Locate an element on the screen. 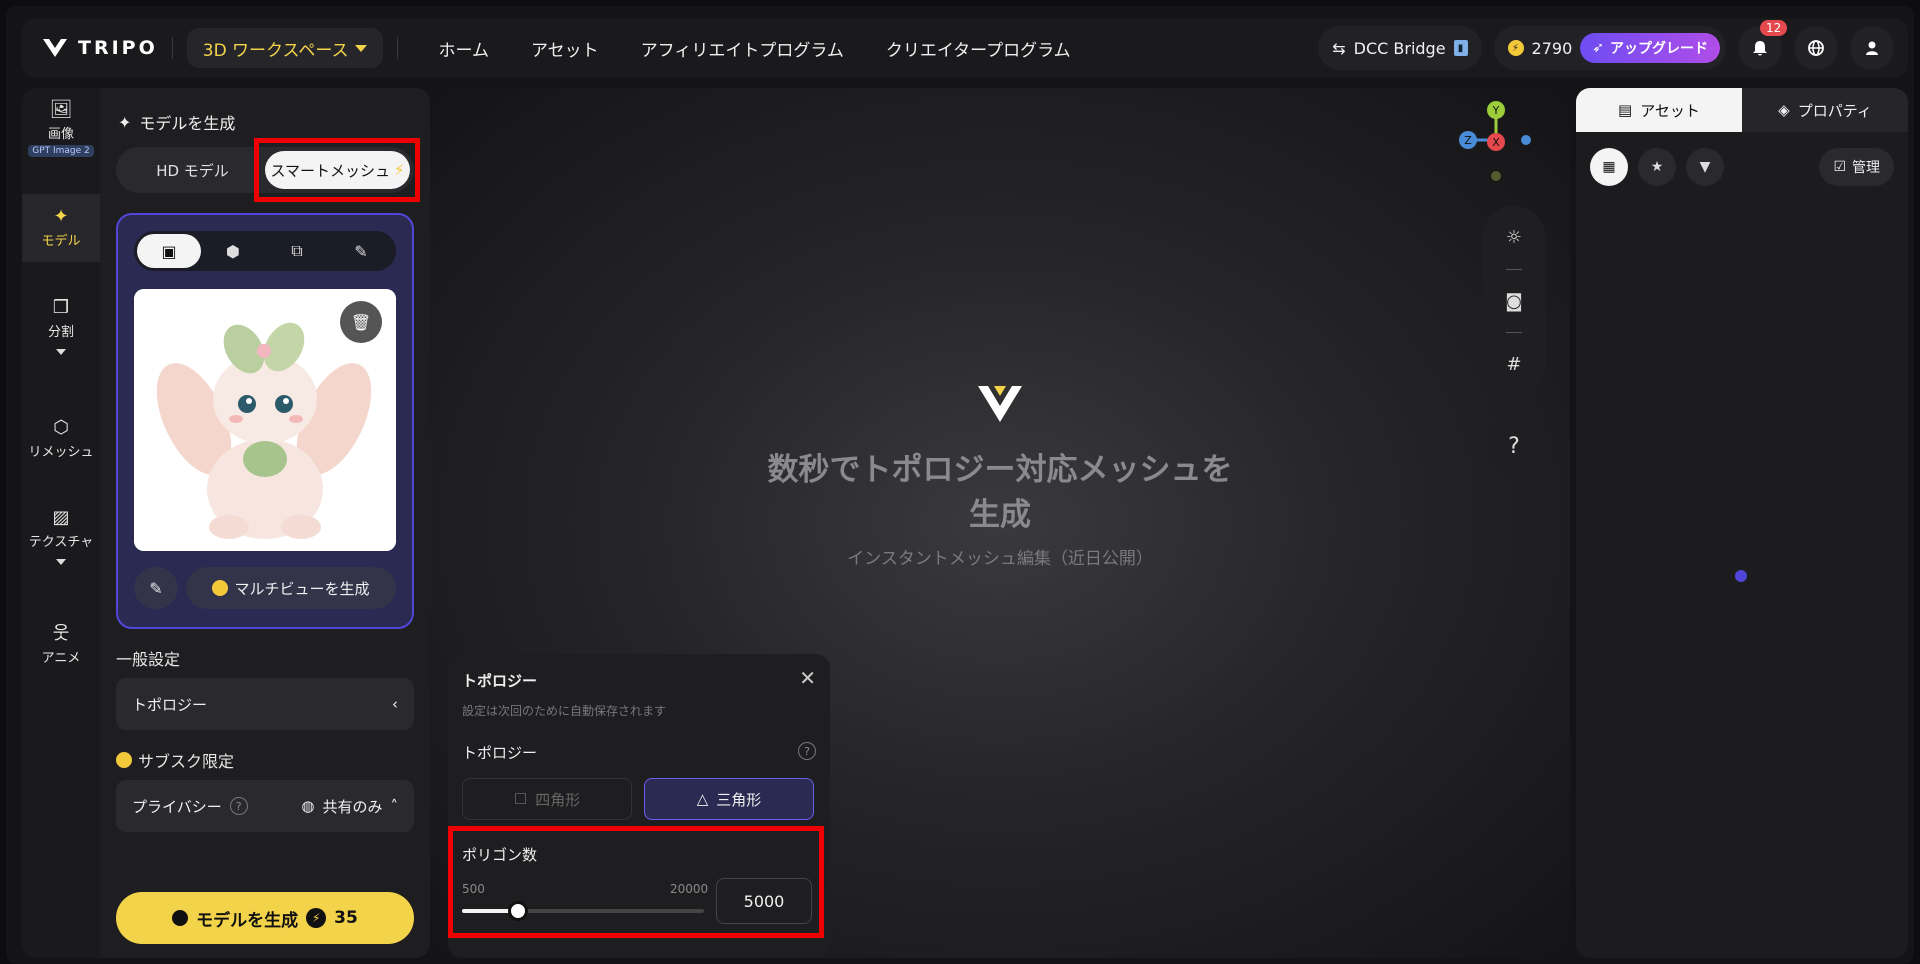  quad-label: 四角形 is located at coordinates (558, 799).